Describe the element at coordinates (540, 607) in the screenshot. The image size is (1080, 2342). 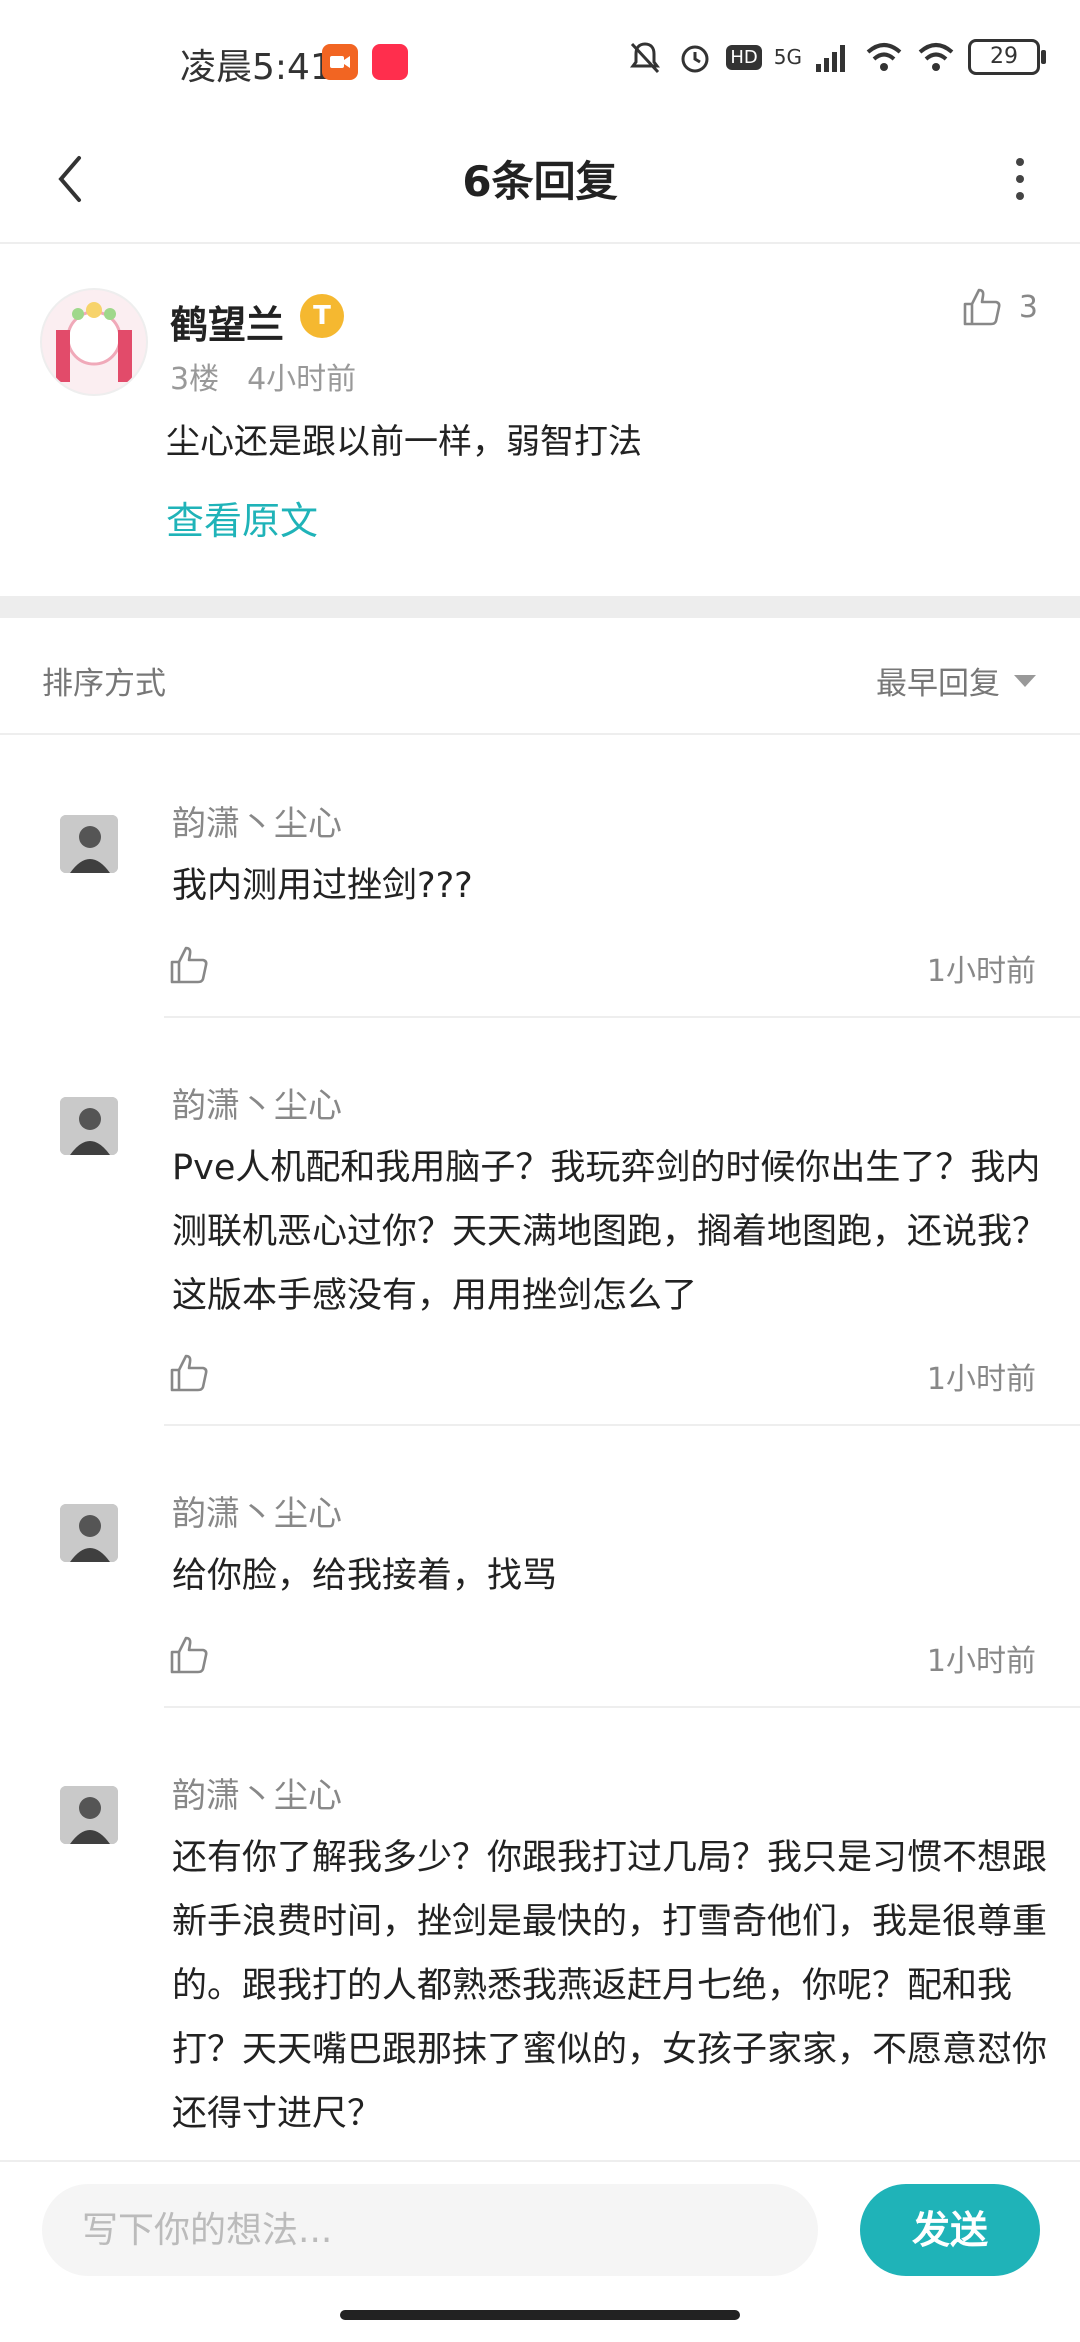
I see `section-divider` at that location.